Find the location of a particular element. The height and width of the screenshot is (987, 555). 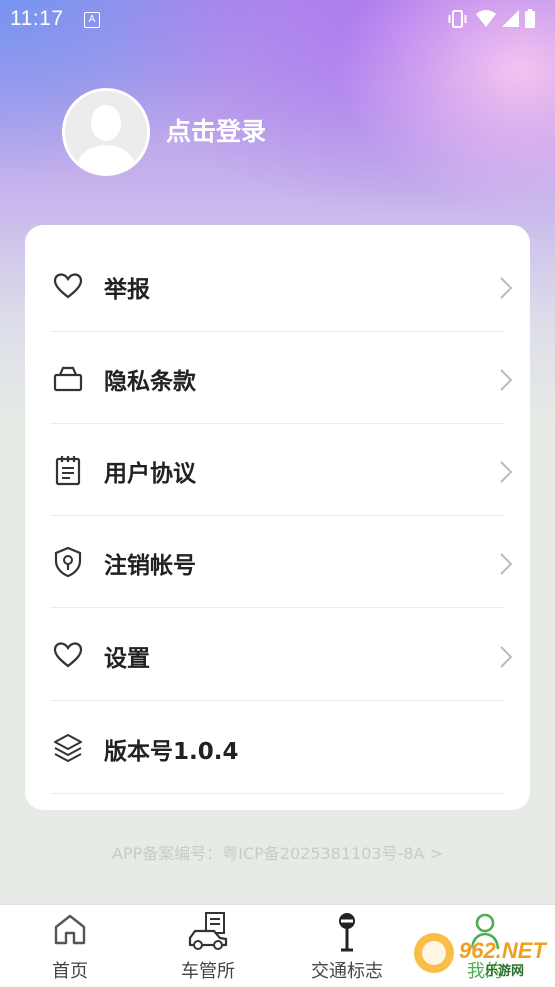

layers-icon is located at coordinates (68, 748).